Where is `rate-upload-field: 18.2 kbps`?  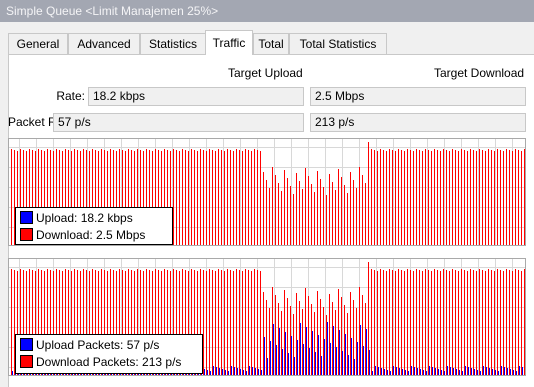
rate-upload-field: 18.2 kbps is located at coordinates (196, 96).